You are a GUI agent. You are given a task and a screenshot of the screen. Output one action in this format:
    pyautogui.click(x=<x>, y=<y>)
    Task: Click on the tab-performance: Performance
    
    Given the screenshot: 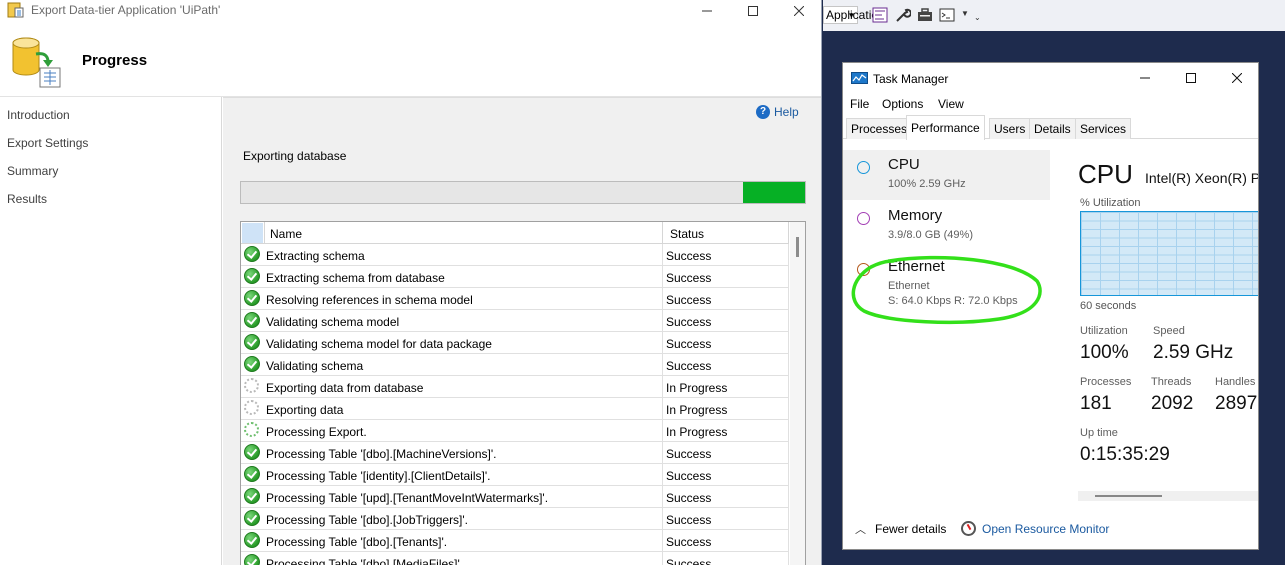 What is the action you would take?
    pyautogui.click(x=945, y=127)
    